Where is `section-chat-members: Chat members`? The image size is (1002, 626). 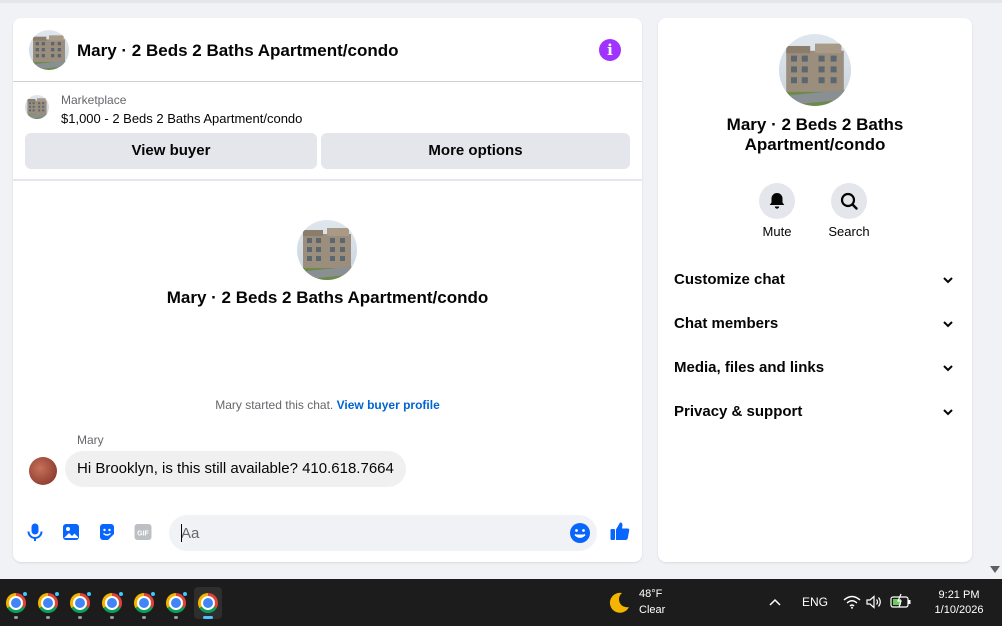 section-chat-members: Chat members is located at coordinates (815, 324).